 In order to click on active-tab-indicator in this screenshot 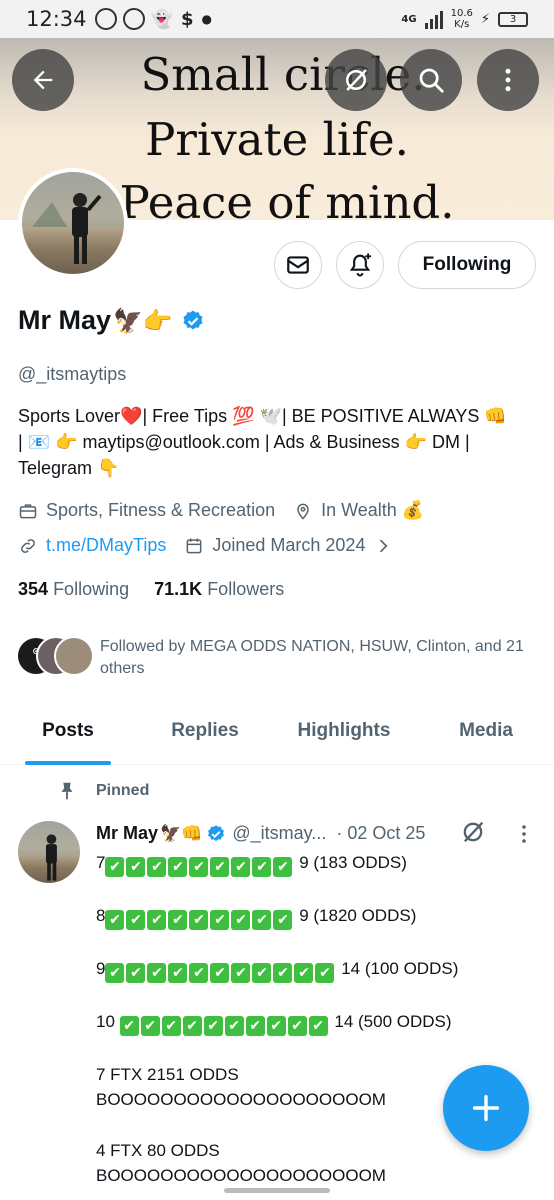, I will do `click(68, 763)`.